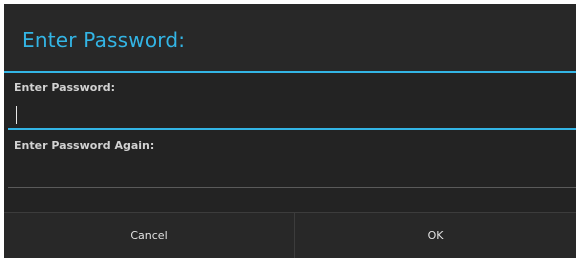 Image resolution: width=576 pixels, height=258 pixels. What do you see at coordinates (292, 171) in the screenshot?
I see `password-again-input` at bounding box center [292, 171].